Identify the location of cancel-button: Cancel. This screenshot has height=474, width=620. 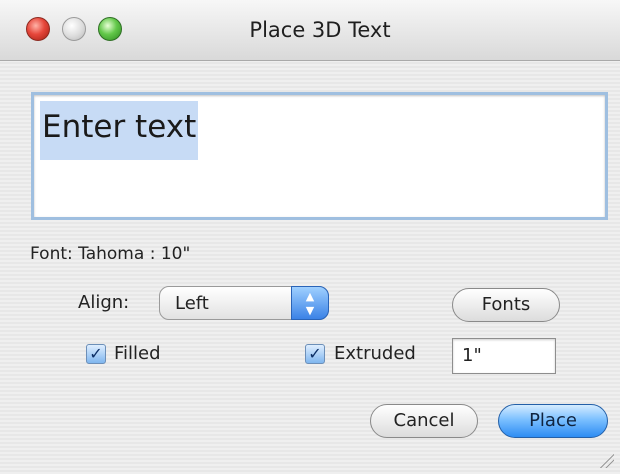
(424, 421).